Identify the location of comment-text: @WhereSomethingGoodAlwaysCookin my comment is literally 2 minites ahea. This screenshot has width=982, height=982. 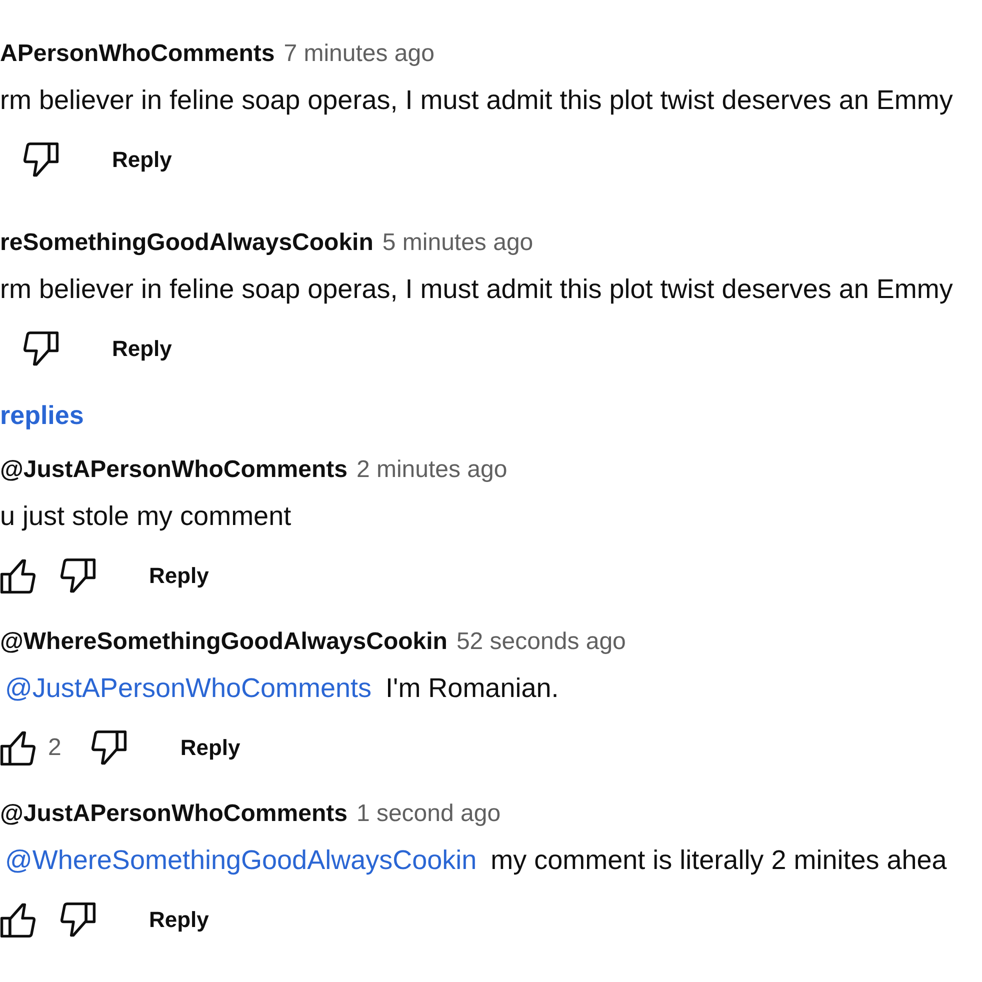
(475, 860).